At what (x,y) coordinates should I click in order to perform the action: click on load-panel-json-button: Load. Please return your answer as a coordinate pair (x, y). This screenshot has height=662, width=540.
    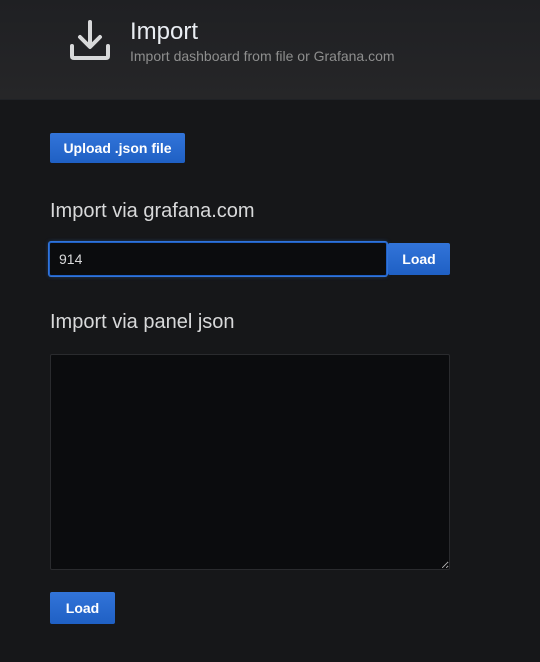
    Looking at the image, I should click on (82, 608).